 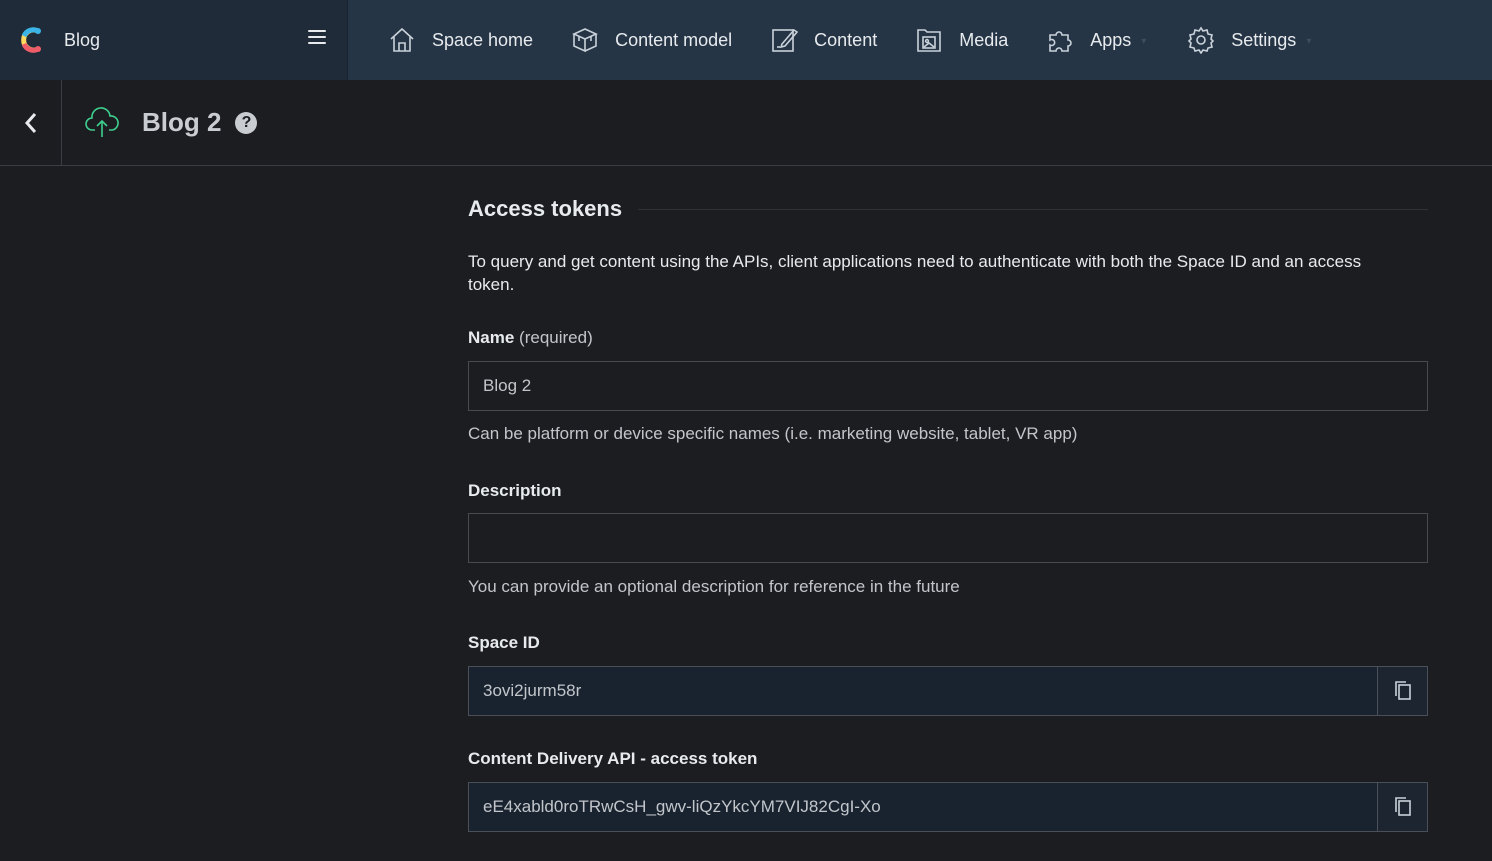 I want to click on help-icon: ?, so click(x=246, y=122).